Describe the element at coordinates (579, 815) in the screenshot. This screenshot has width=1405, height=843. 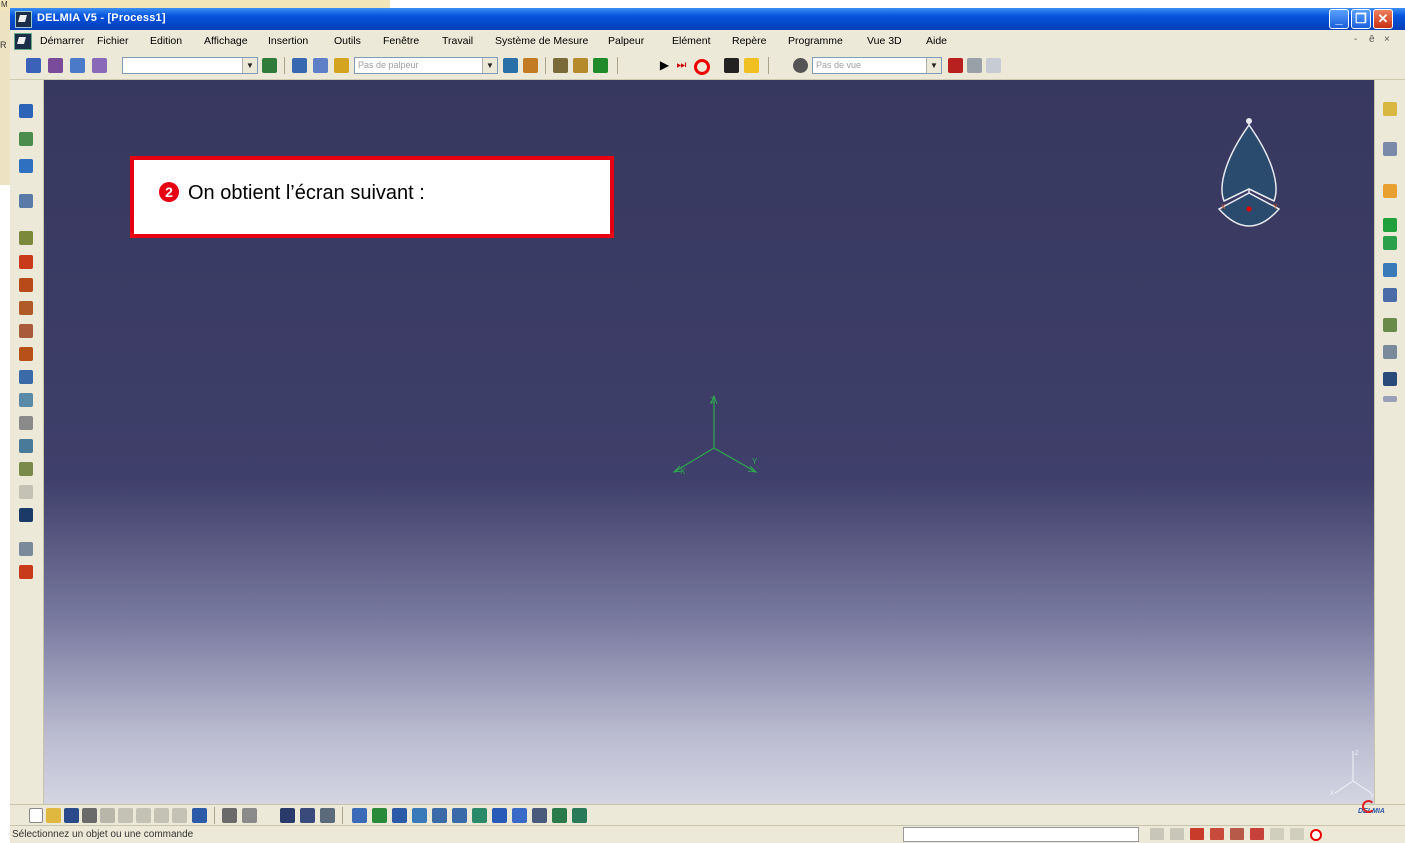
I see `swap-space-icon` at that location.